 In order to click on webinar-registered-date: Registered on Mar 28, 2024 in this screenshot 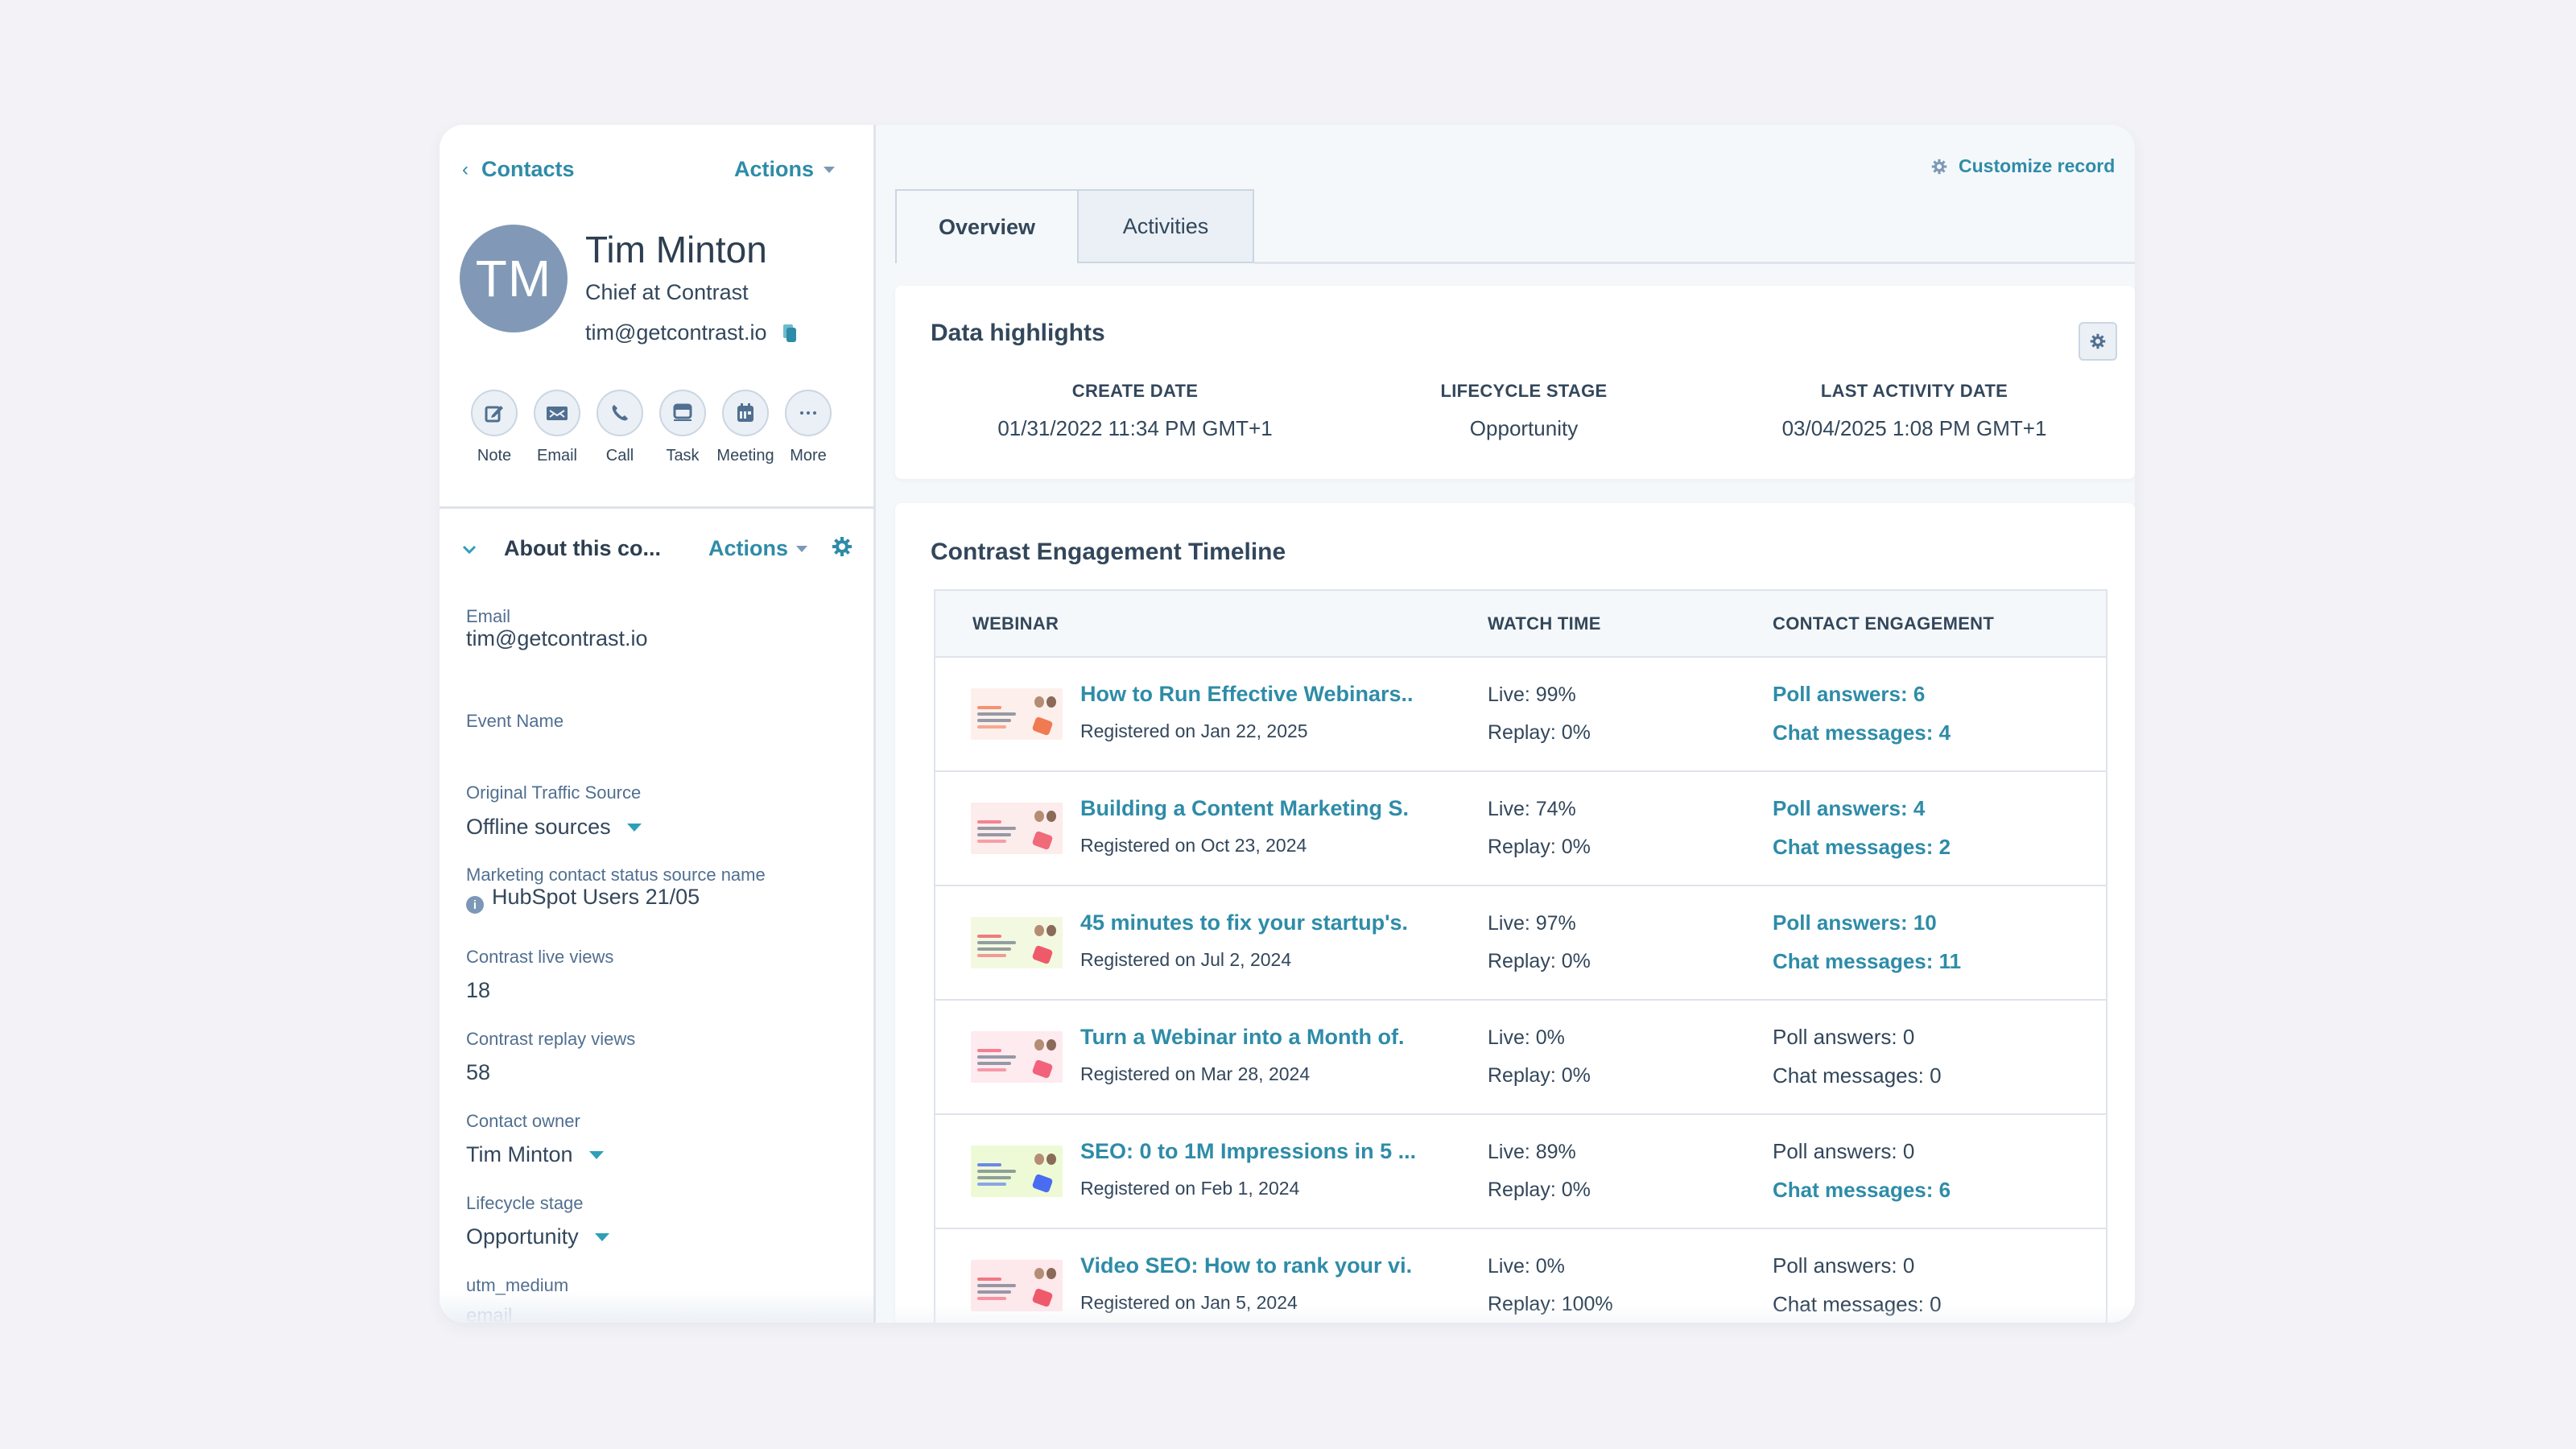, I will do `click(1195, 1073)`.